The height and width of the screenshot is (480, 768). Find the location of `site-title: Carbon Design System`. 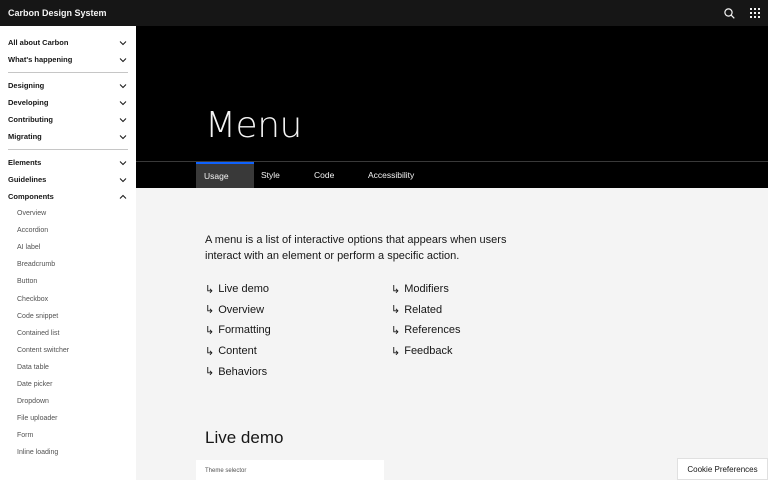

site-title: Carbon Design System is located at coordinates (53, 13).